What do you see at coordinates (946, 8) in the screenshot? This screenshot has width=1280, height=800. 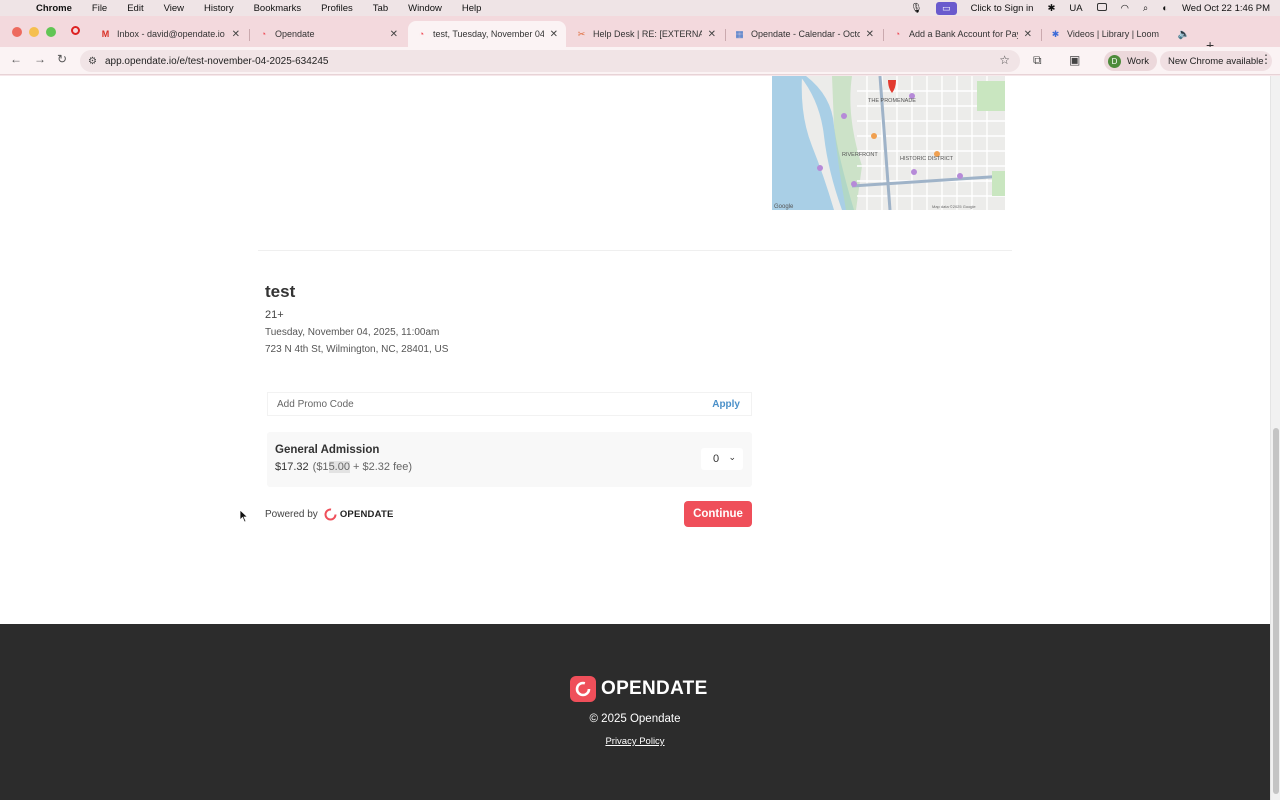 I see `screen-share-icon: ▭` at bounding box center [946, 8].